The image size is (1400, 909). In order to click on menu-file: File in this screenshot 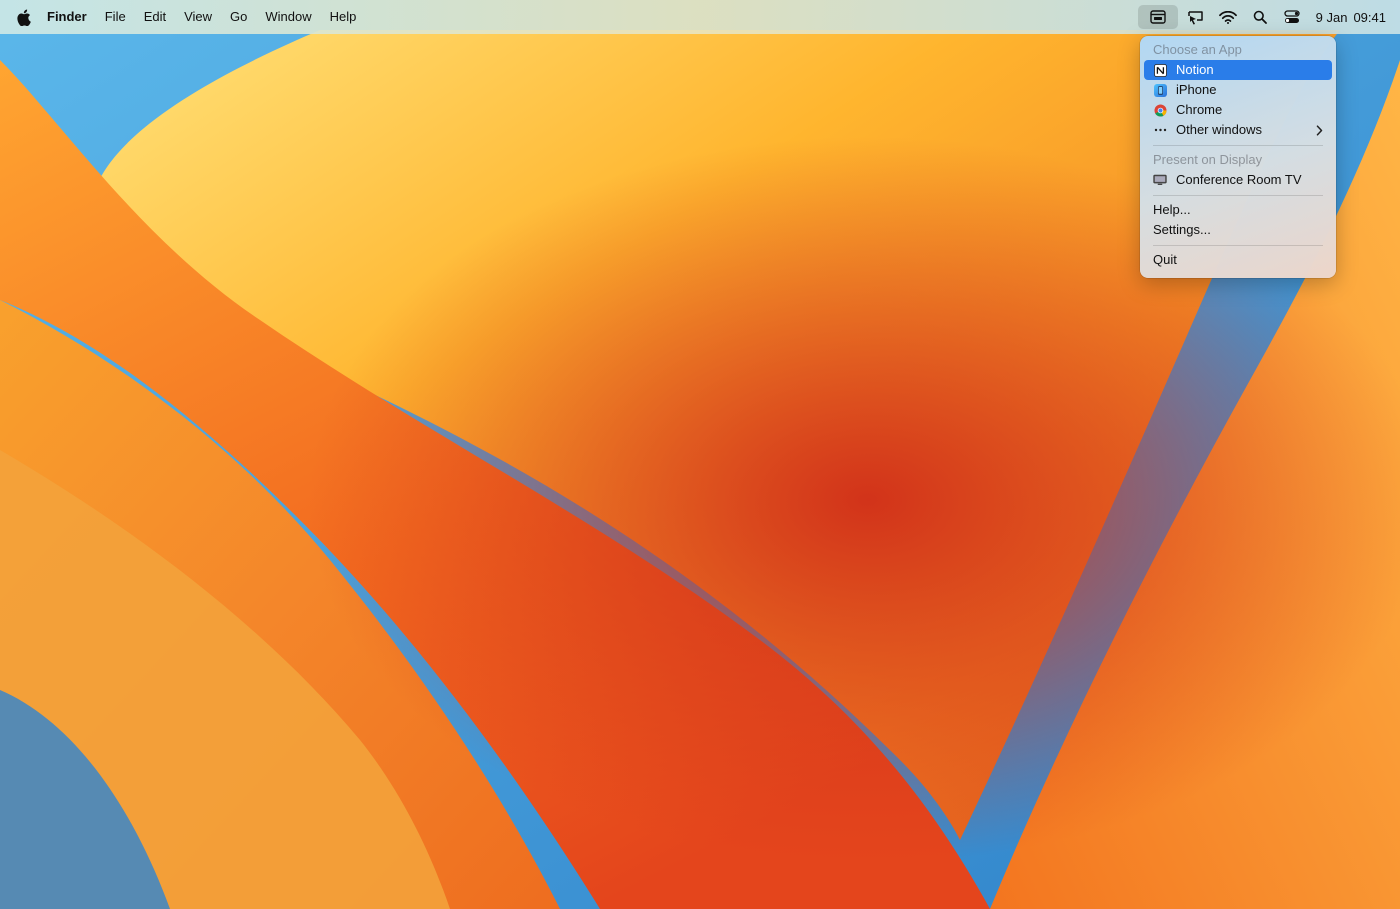, I will do `click(115, 17)`.